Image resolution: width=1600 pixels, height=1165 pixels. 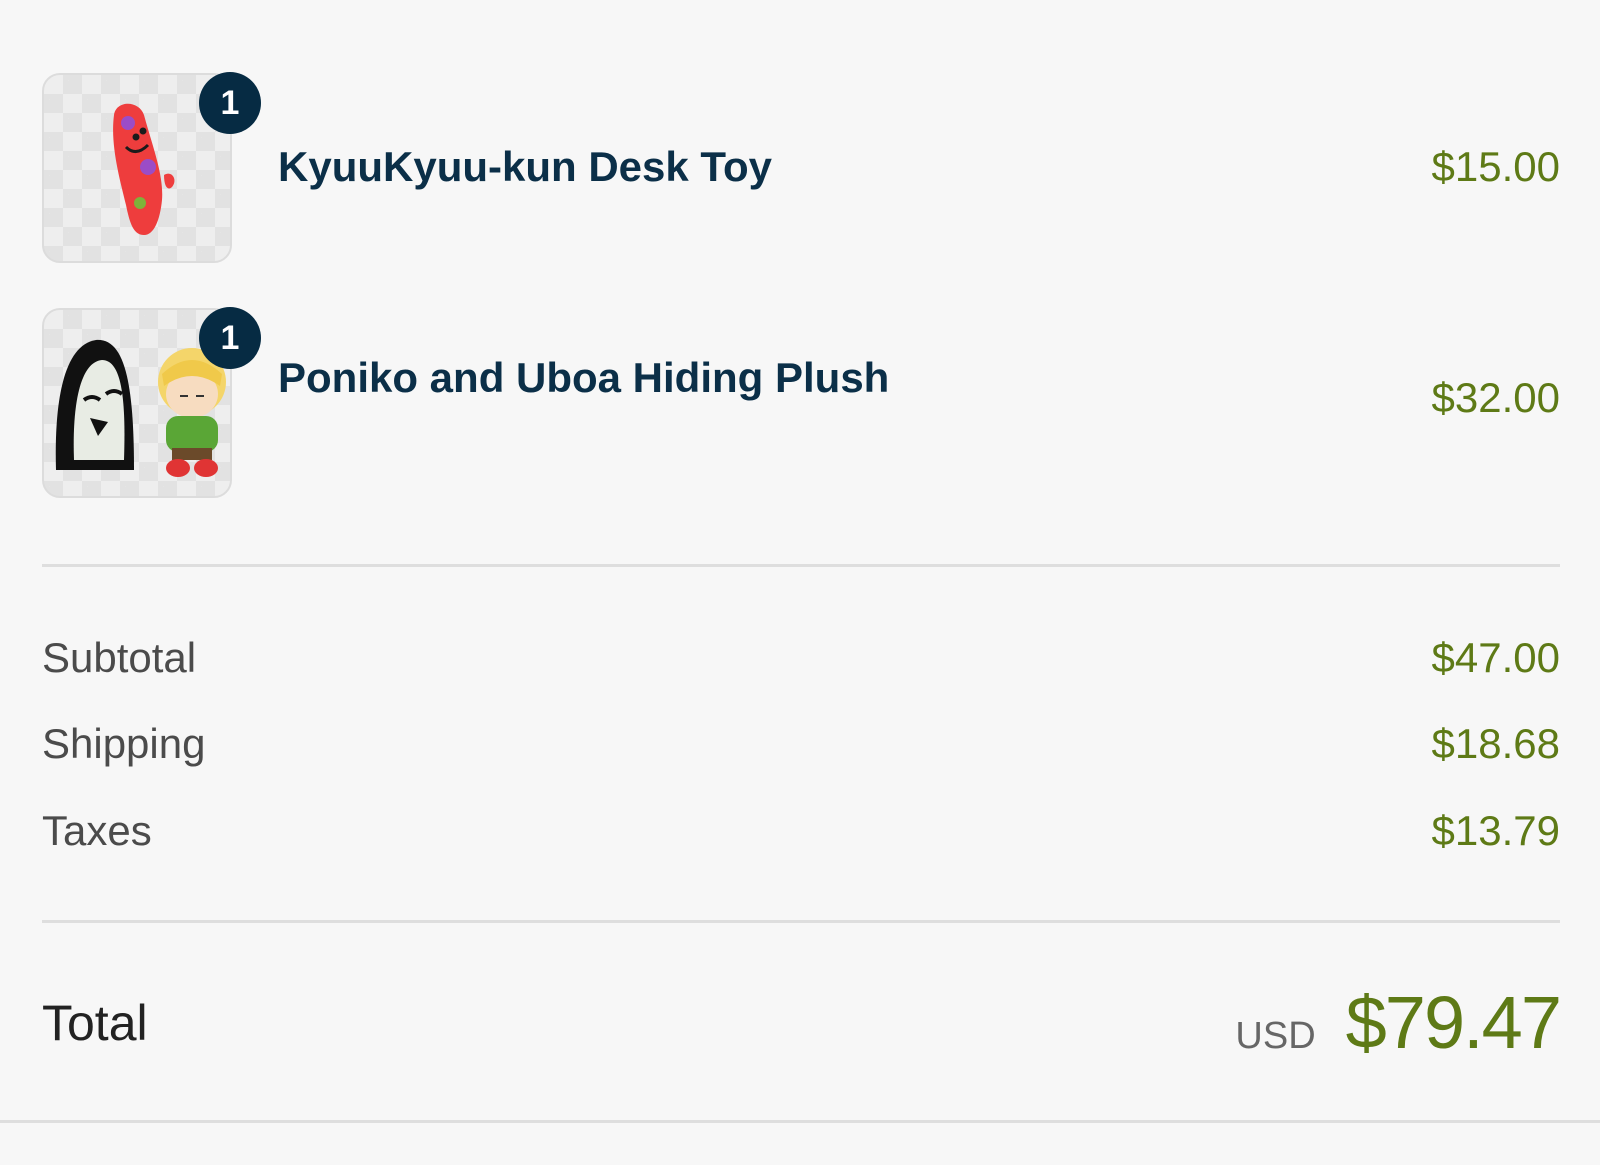 What do you see at coordinates (583, 378) in the screenshot?
I see `item-name: Poniko and Uboa Hiding Plush` at bounding box center [583, 378].